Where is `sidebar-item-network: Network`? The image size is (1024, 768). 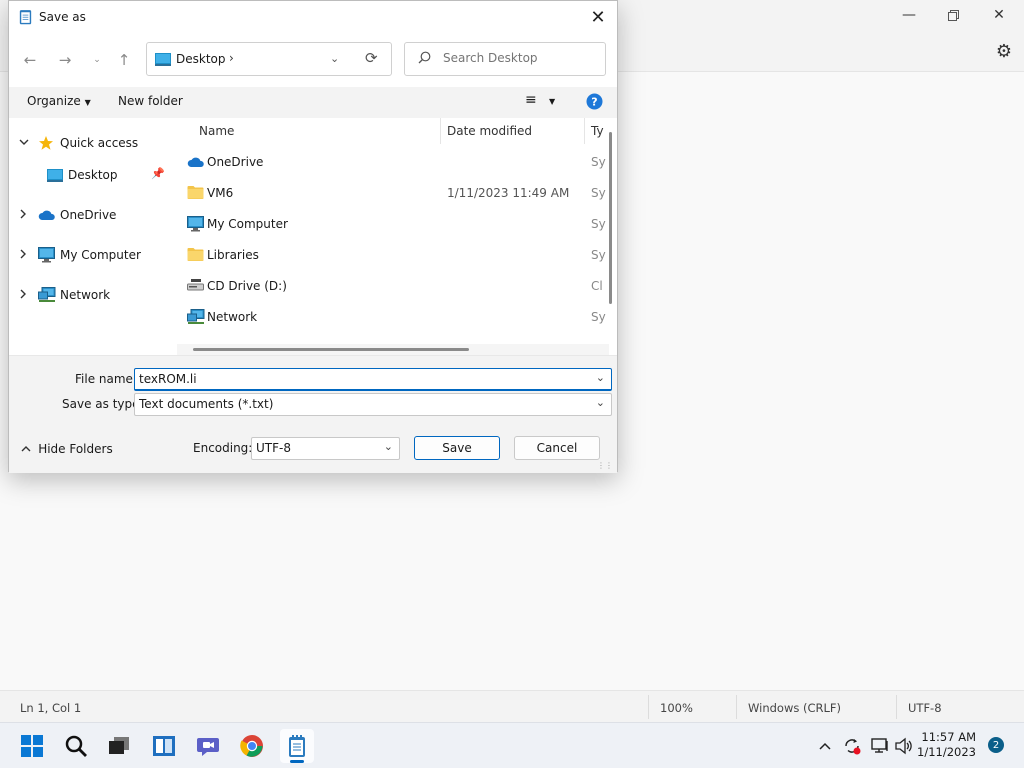 sidebar-item-network: Network is located at coordinates (89, 295).